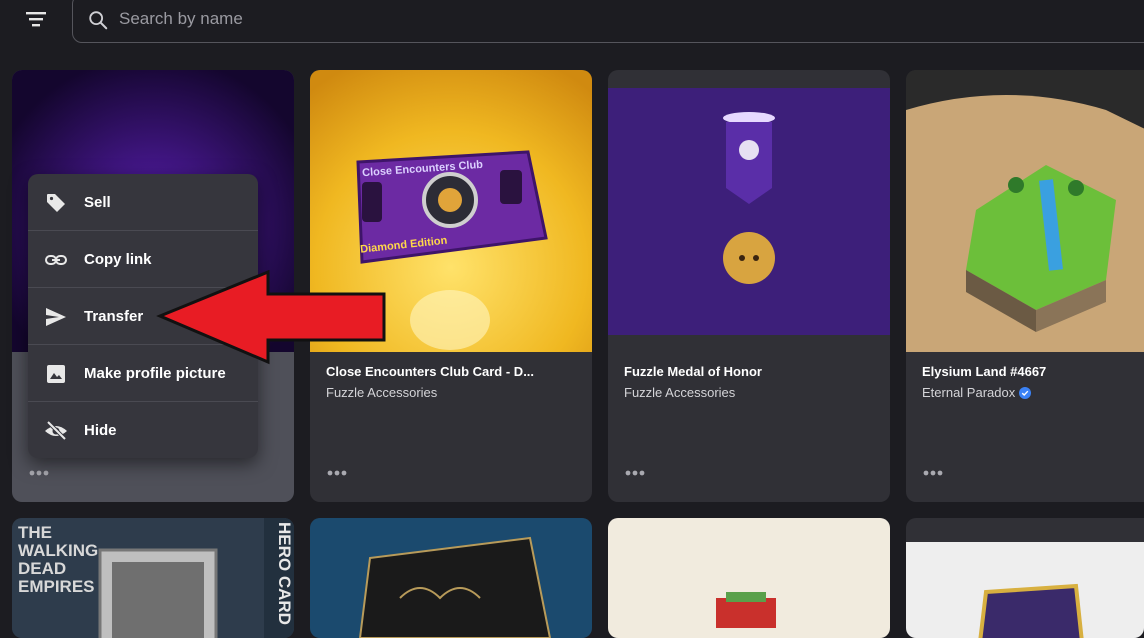  I want to click on annotation-arrow-icon, so click(271, 317).